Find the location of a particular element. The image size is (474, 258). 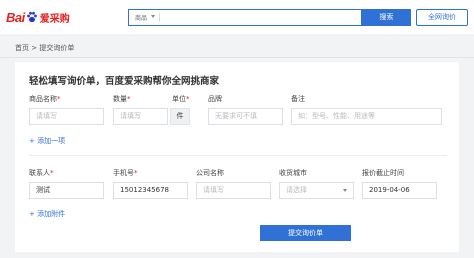

quantity-input: 请填写 is located at coordinates (140, 116).